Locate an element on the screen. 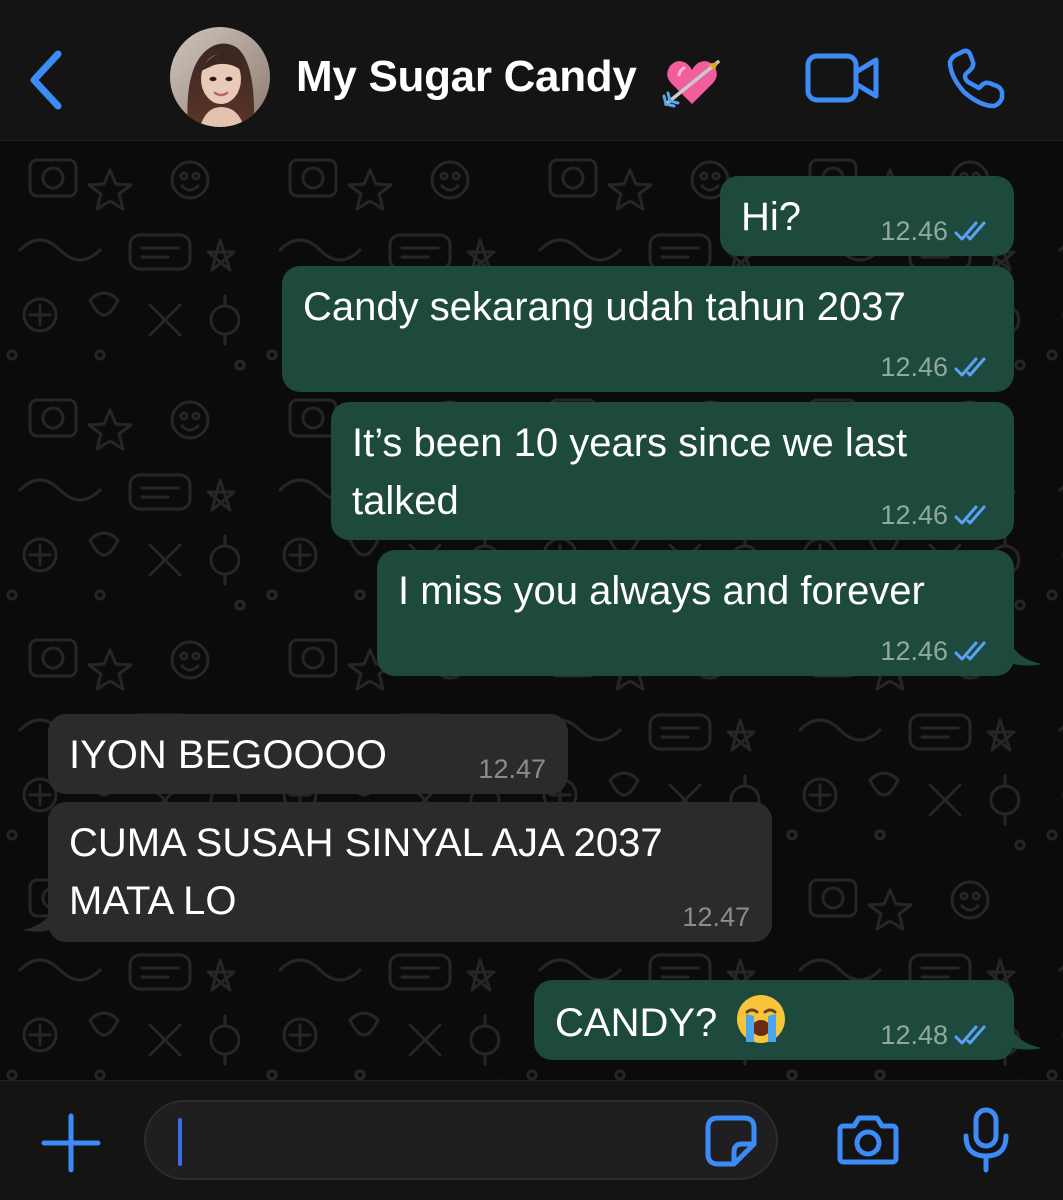 This screenshot has height=1200, width=1063. message-line: MATA LO is located at coordinates (153, 901).